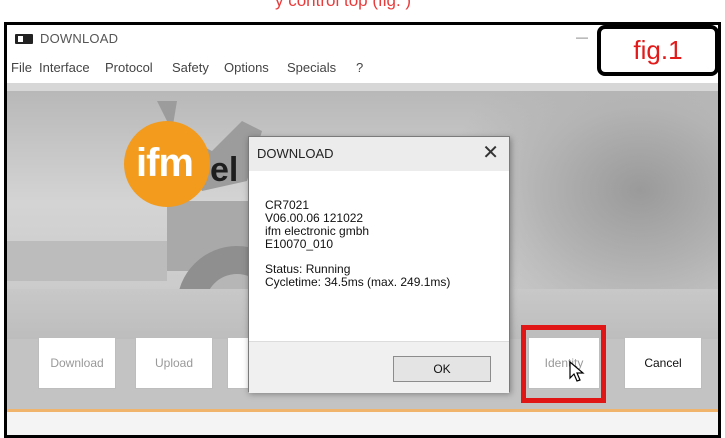 The height and width of the screenshot is (438, 725). Describe the element at coordinates (358, 282) in the screenshot. I see `cycletime-text: Cycletime: 34.5ms (max. 249.1ms)` at that location.